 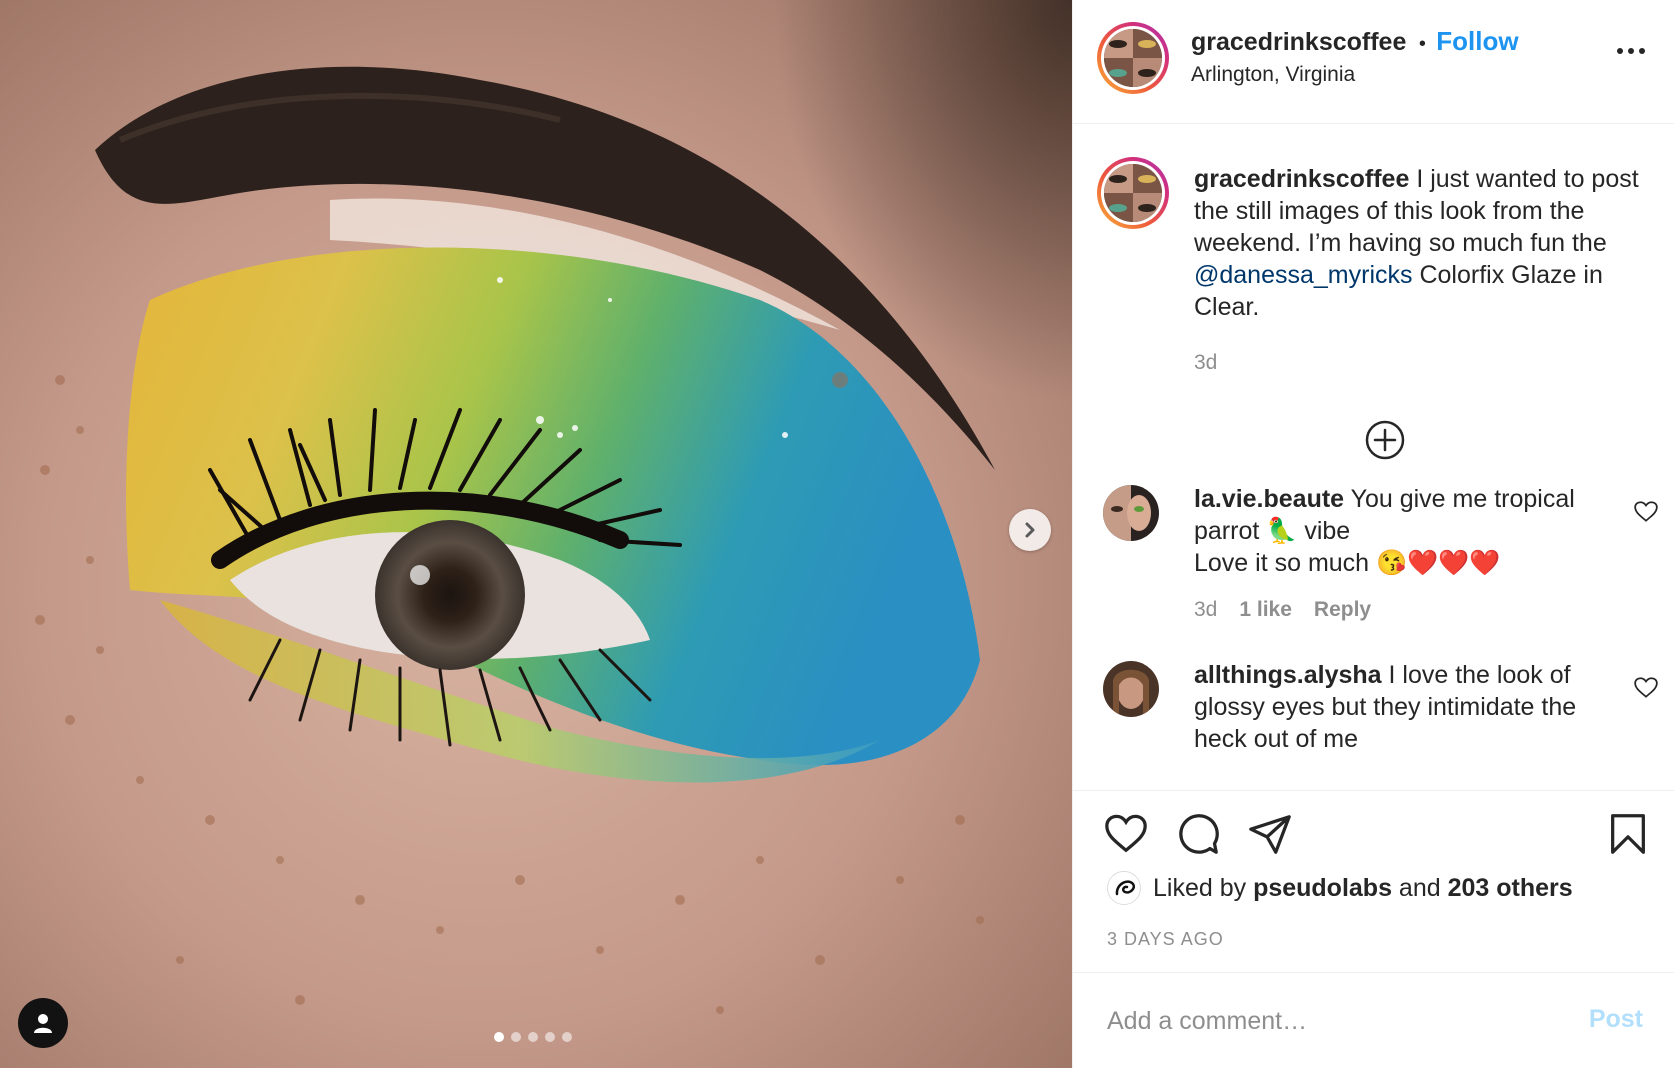 What do you see at coordinates (1198, 834) in the screenshot?
I see `comment-icon` at bounding box center [1198, 834].